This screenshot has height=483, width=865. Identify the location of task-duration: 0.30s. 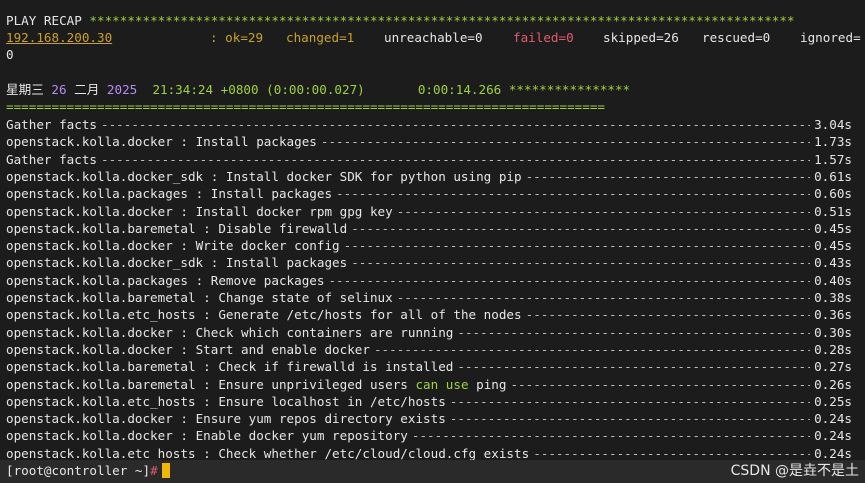
(833, 332).